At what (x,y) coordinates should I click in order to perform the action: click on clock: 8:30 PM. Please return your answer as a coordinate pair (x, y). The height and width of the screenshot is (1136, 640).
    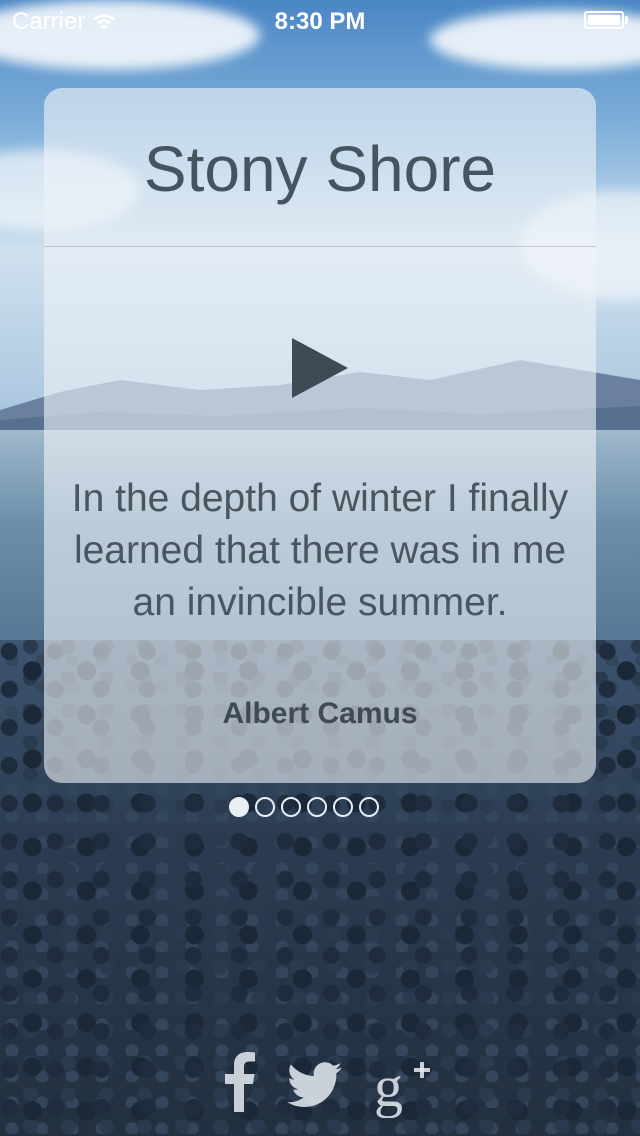
    Looking at the image, I should click on (320, 21).